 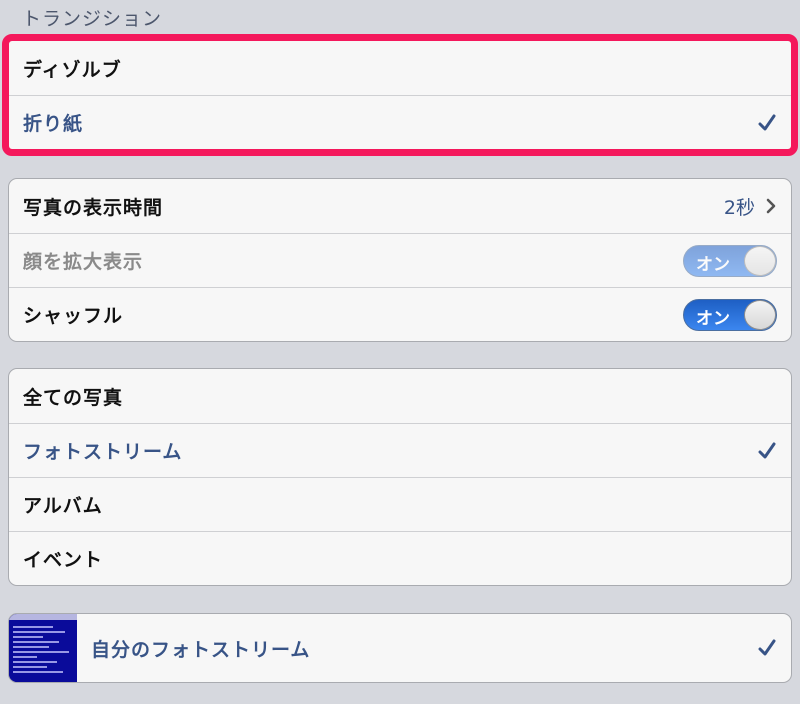 What do you see at coordinates (92, 19) in the screenshot?
I see `section-header-transition: トランジション` at bounding box center [92, 19].